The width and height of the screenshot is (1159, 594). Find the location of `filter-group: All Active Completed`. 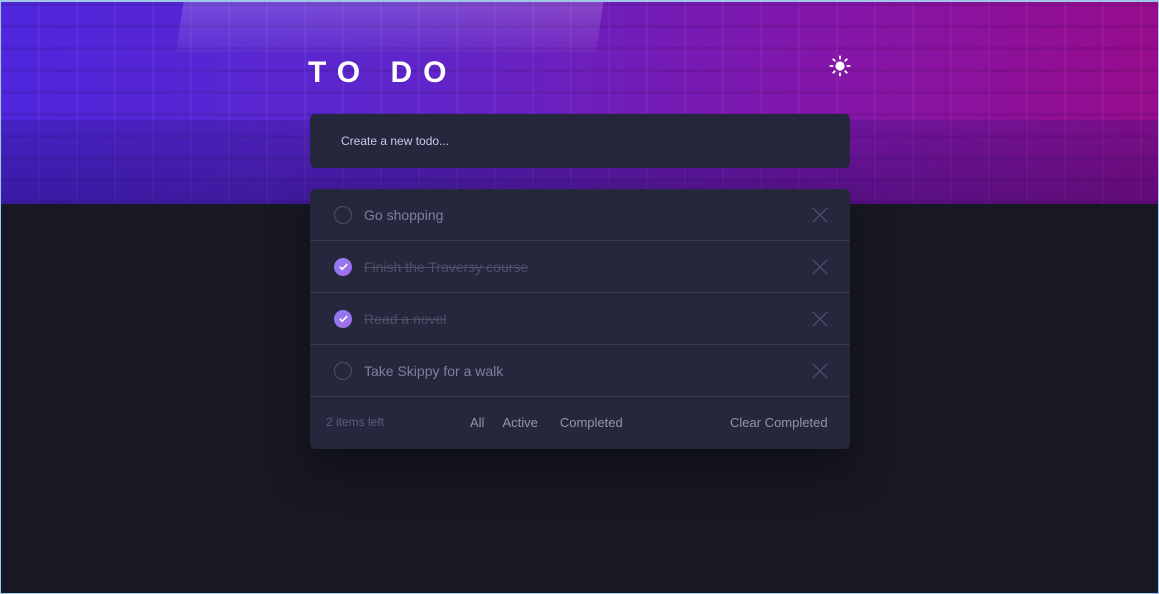

filter-group: All Active Completed is located at coordinates (546, 422).